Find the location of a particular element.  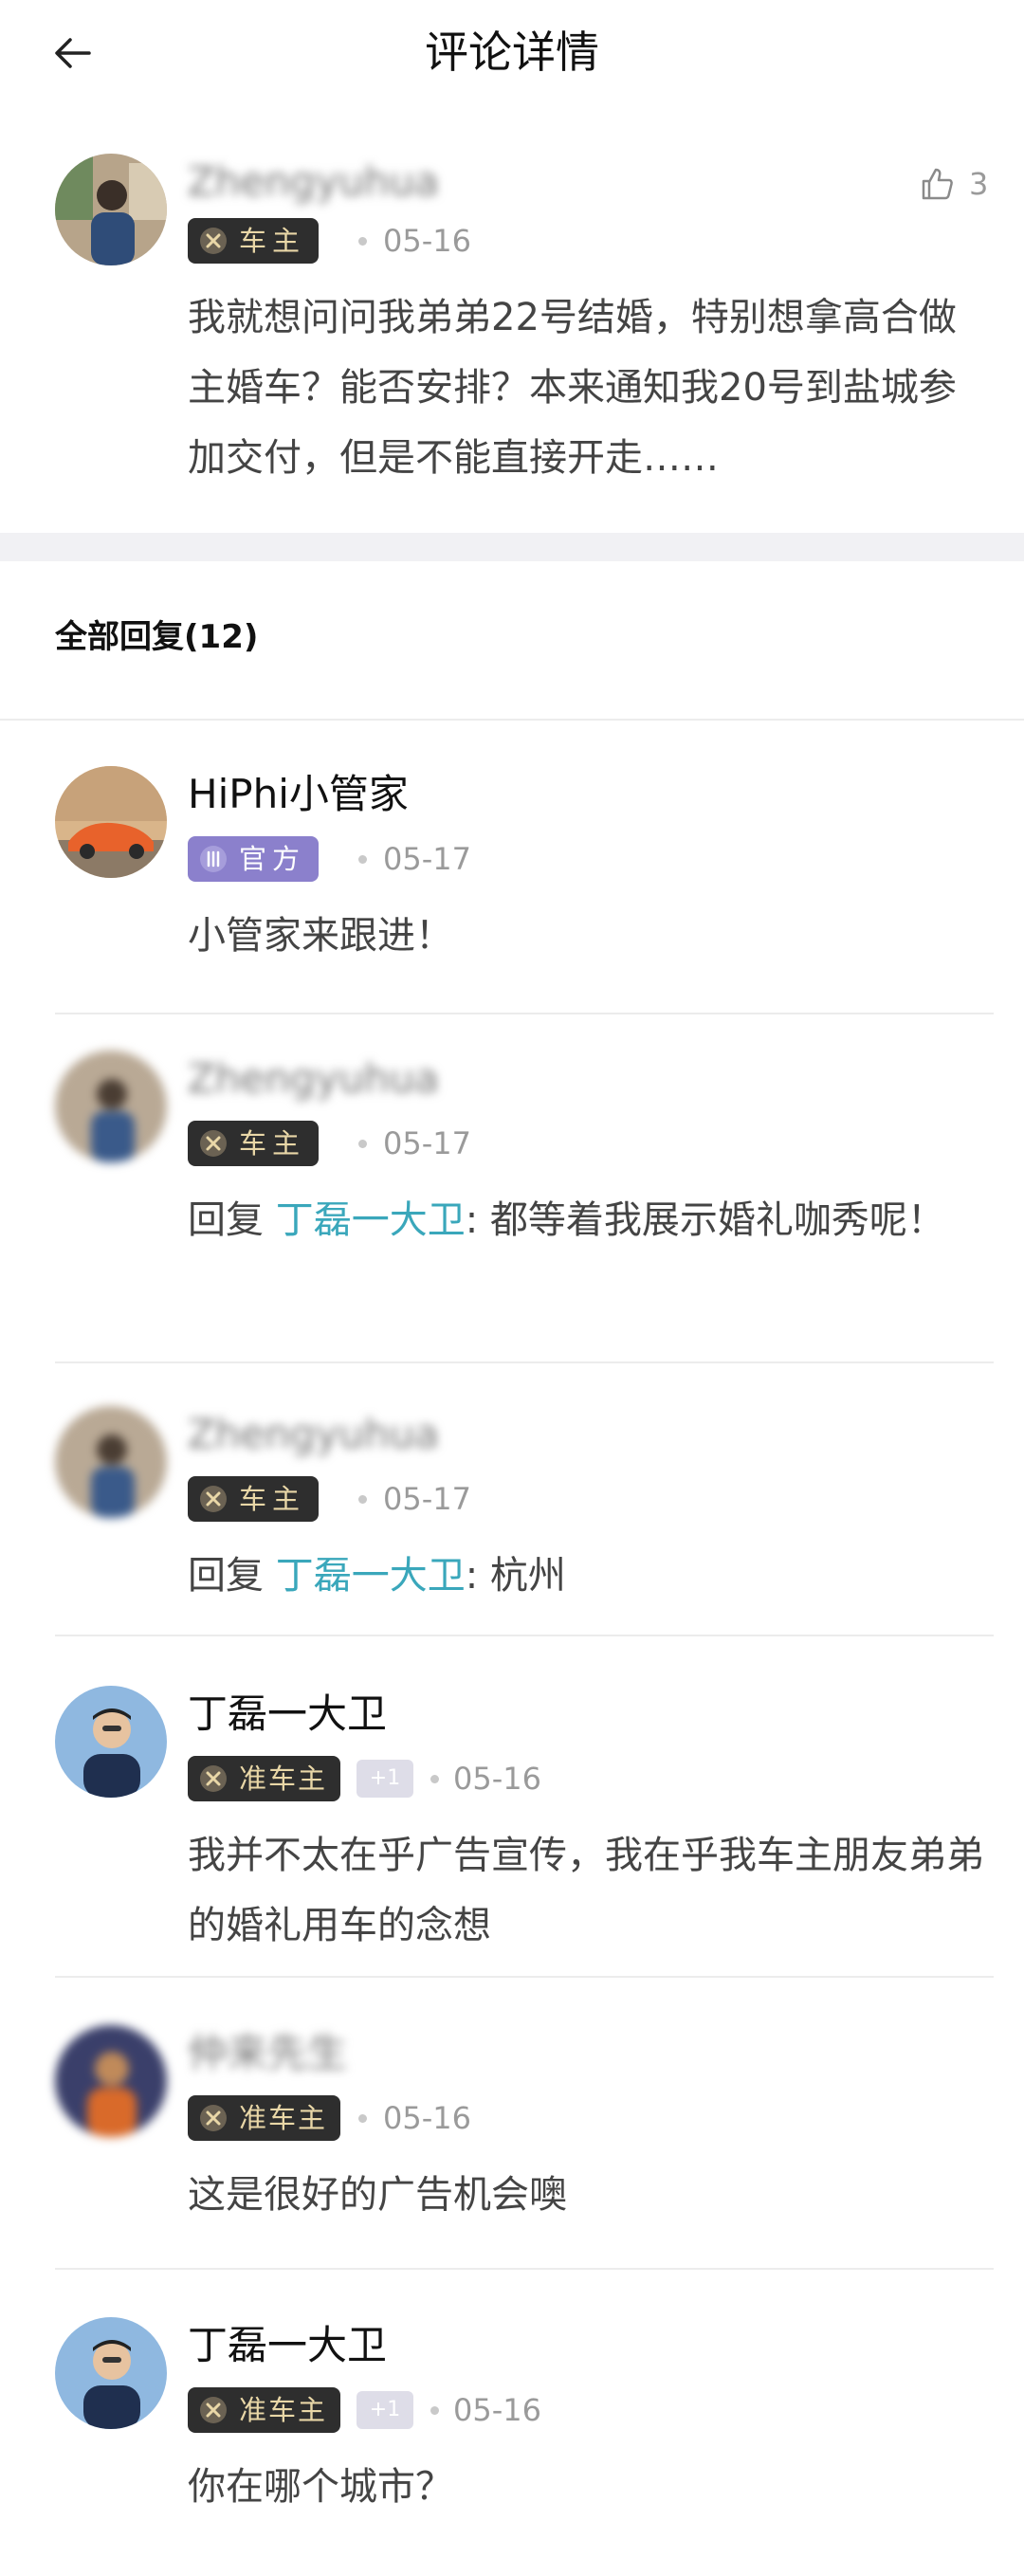

reply-item: HiPhi小管家 官方 05-17 小管家来跟进！ is located at coordinates (512, 886).